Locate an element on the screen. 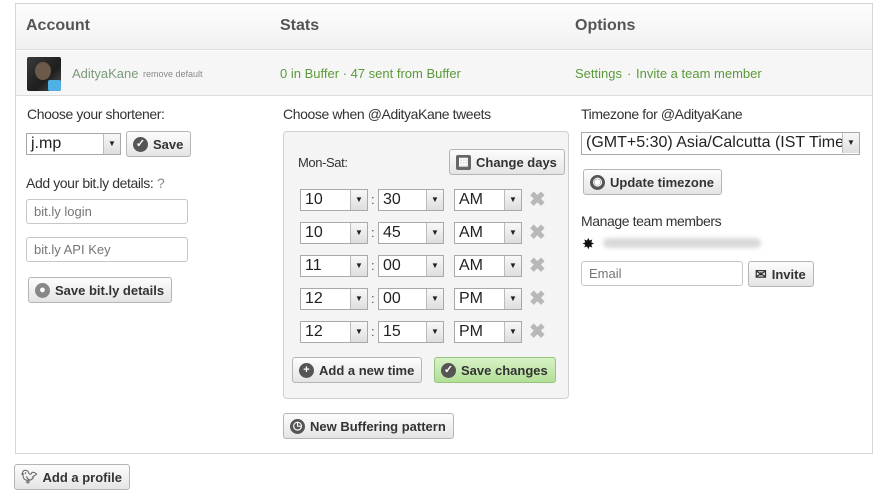 The height and width of the screenshot is (501, 885). add-time-button: + Add a new time is located at coordinates (357, 370).